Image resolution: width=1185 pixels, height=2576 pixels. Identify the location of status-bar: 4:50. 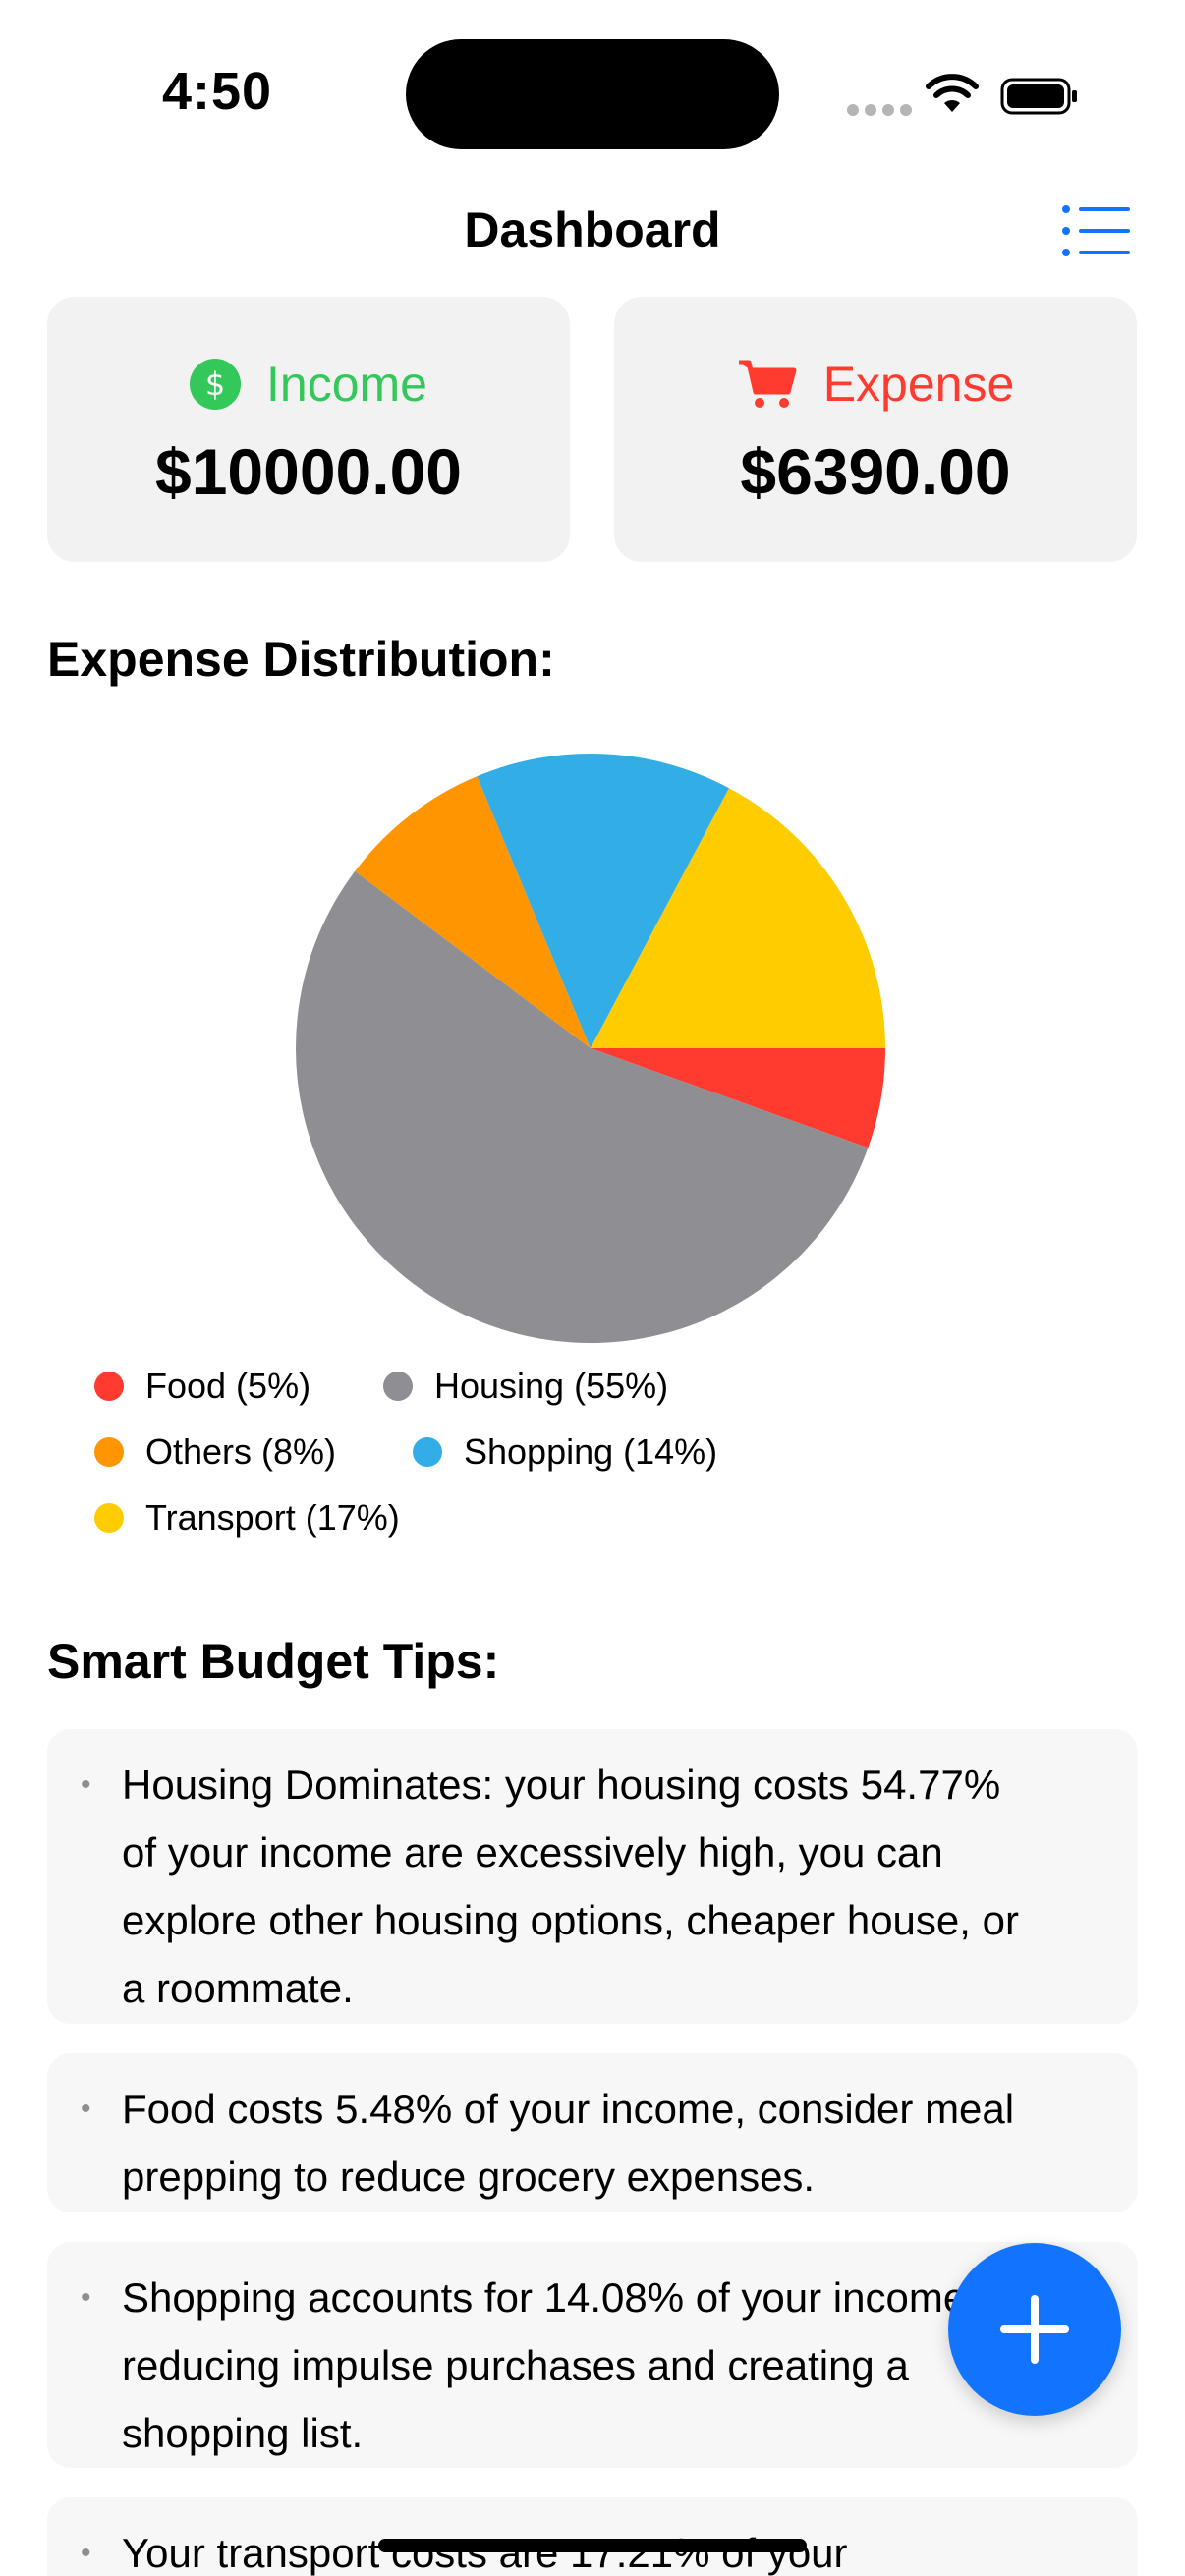
(592, 93).